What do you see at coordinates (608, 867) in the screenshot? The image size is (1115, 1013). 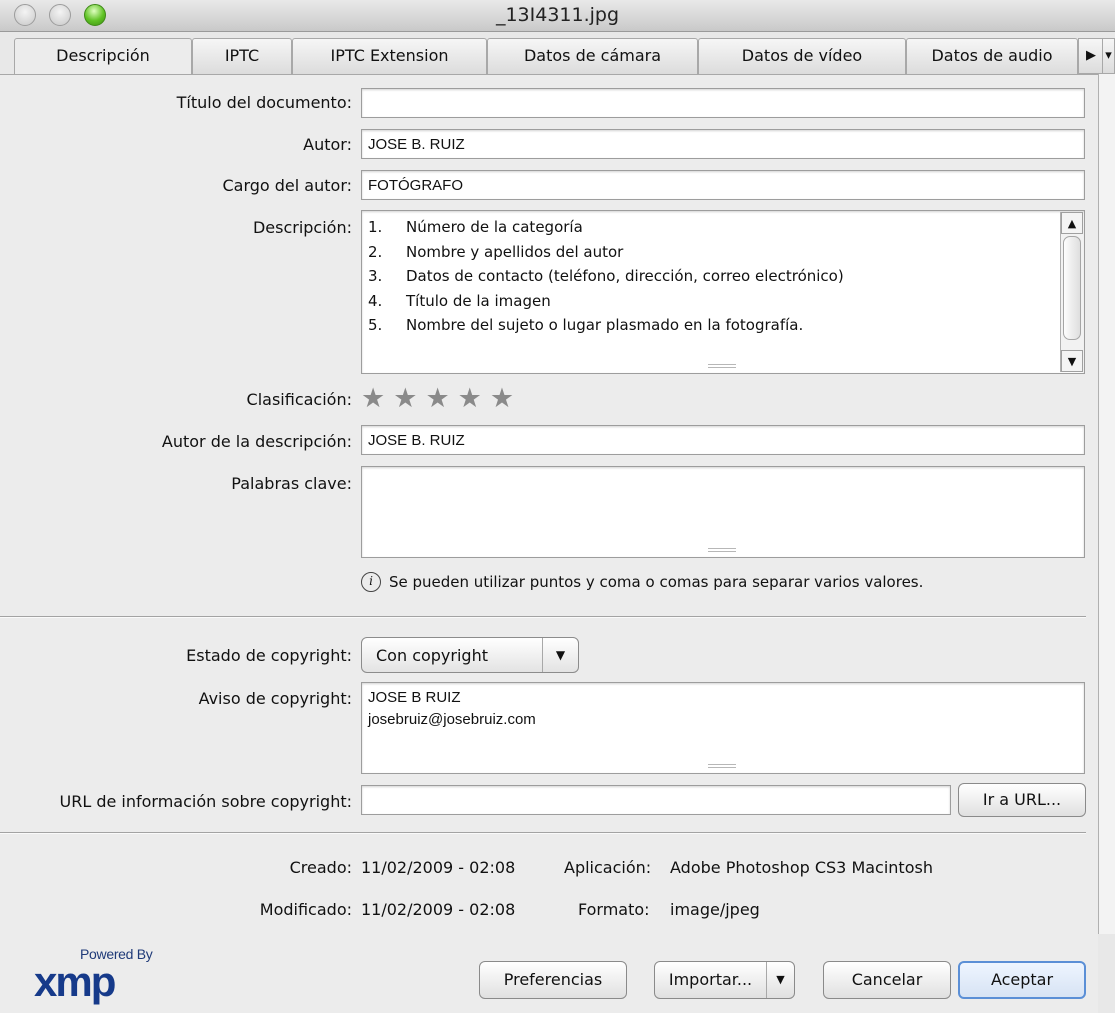 I see `aplicacion-label: Aplicación:` at bounding box center [608, 867].